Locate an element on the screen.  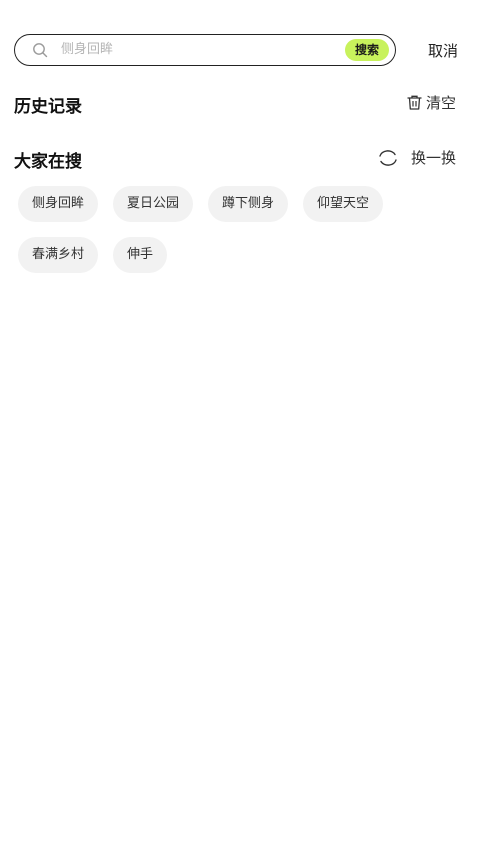
search-input is located at coordinates (196, 49).